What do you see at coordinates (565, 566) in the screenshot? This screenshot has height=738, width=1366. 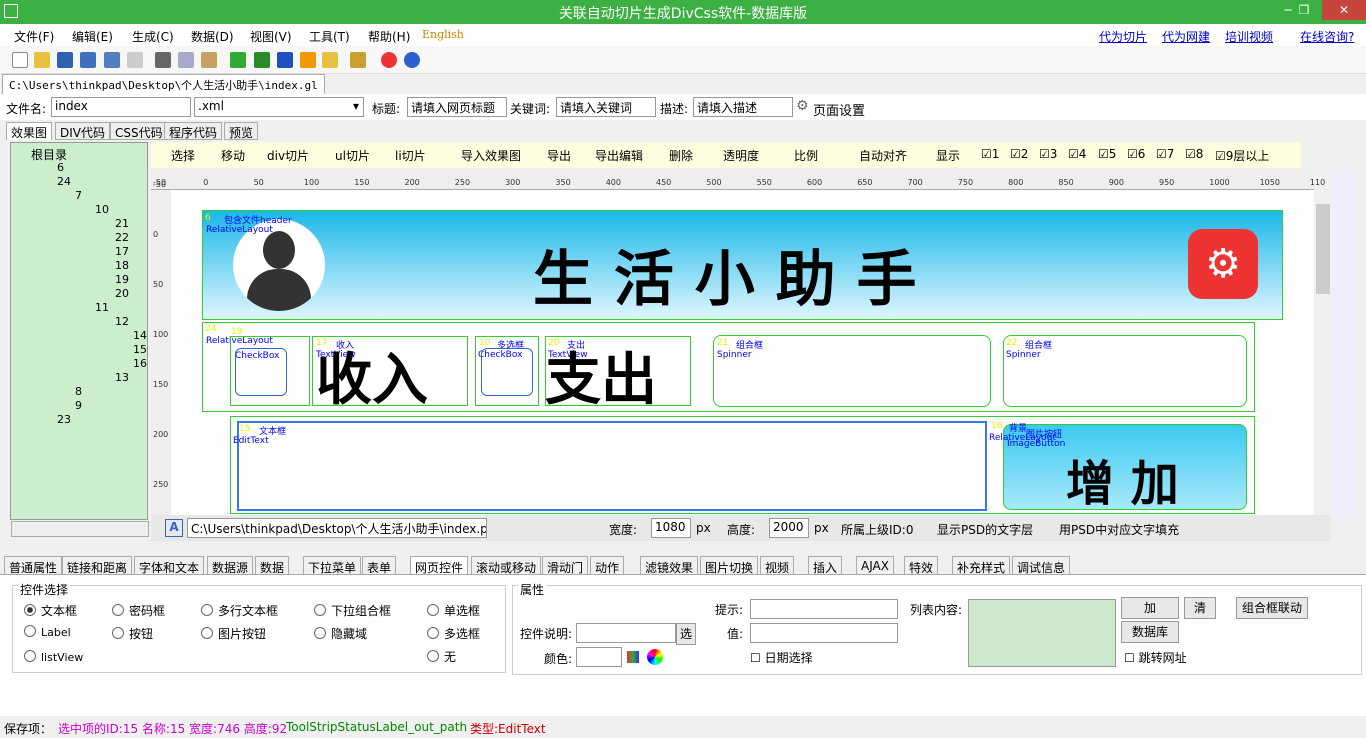 I see `tab-slide-door: 滑动门` at bounding box center [565, 566].